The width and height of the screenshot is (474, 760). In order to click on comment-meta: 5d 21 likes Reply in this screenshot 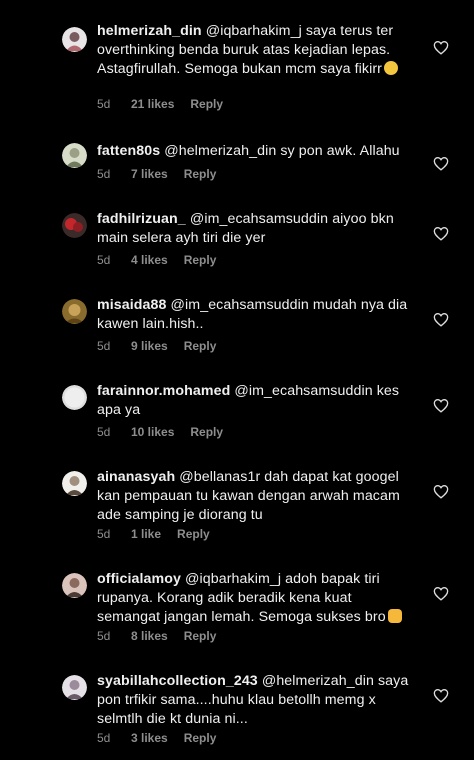, I will do `click(160, 104)`.